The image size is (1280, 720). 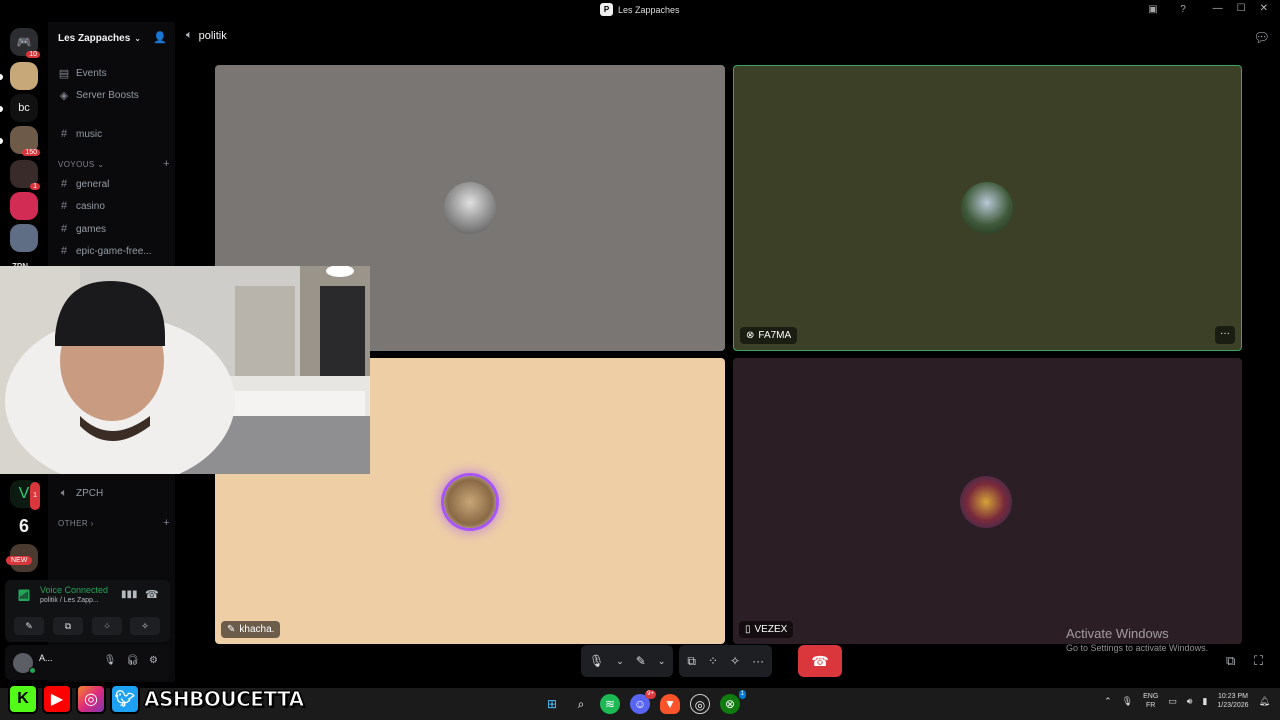 What do you see at coordinates (733, 702) in the screenshot?
I see `xbox-app: ⊗ 1` at bounding box center [733, 702].